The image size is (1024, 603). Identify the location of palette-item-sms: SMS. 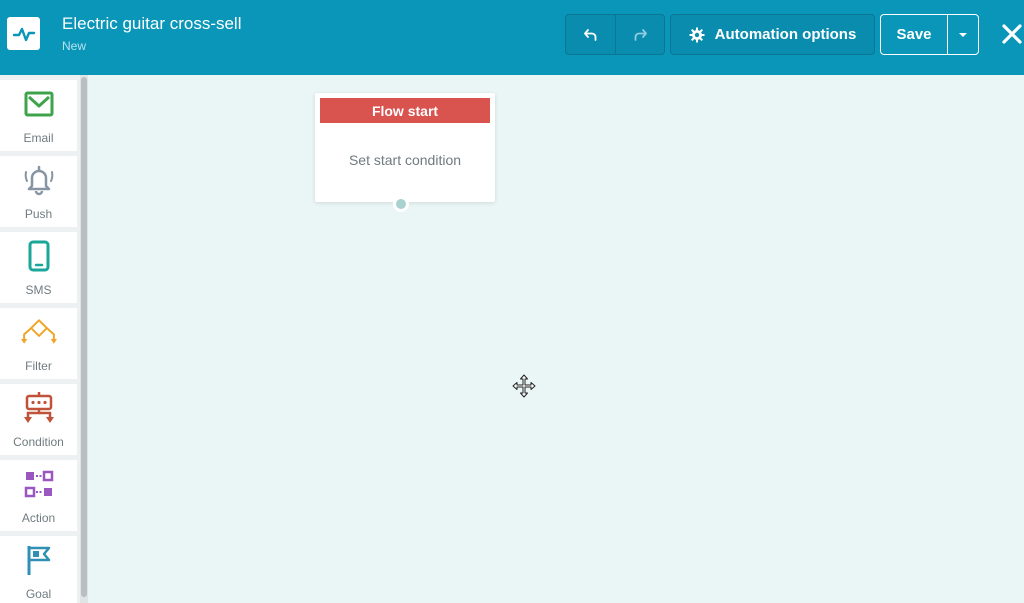
(38, 267).